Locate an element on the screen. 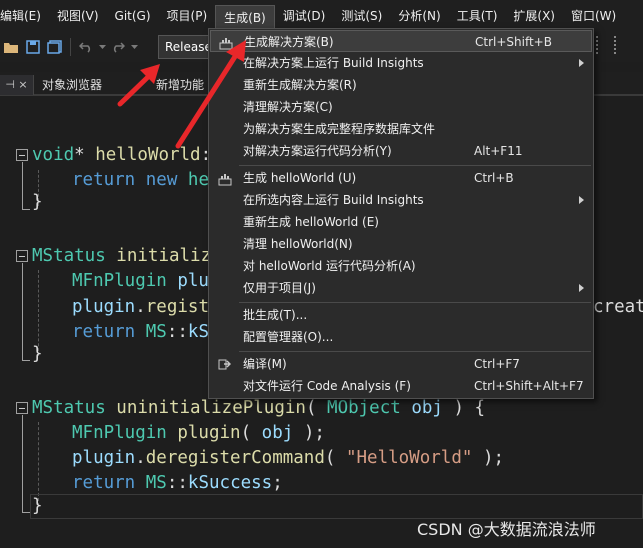 This screenshot has height=548, width=643. code-token: uninitializePlugin is located at coordinates (211, 408).